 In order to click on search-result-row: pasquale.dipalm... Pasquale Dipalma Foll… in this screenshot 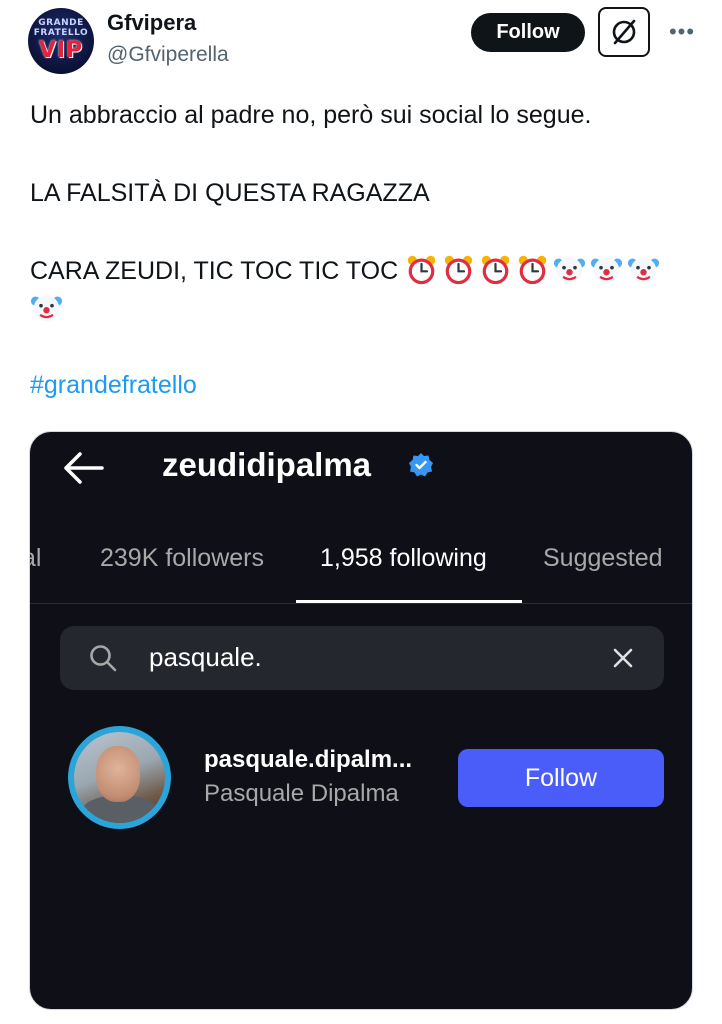, I will do `click(368, 781)`.